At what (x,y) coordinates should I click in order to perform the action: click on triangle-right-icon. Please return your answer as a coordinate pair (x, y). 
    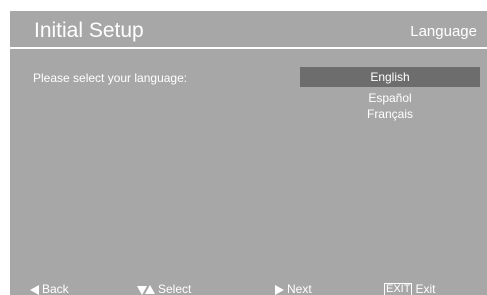
    Looking at the image, I should click on (279, 289).